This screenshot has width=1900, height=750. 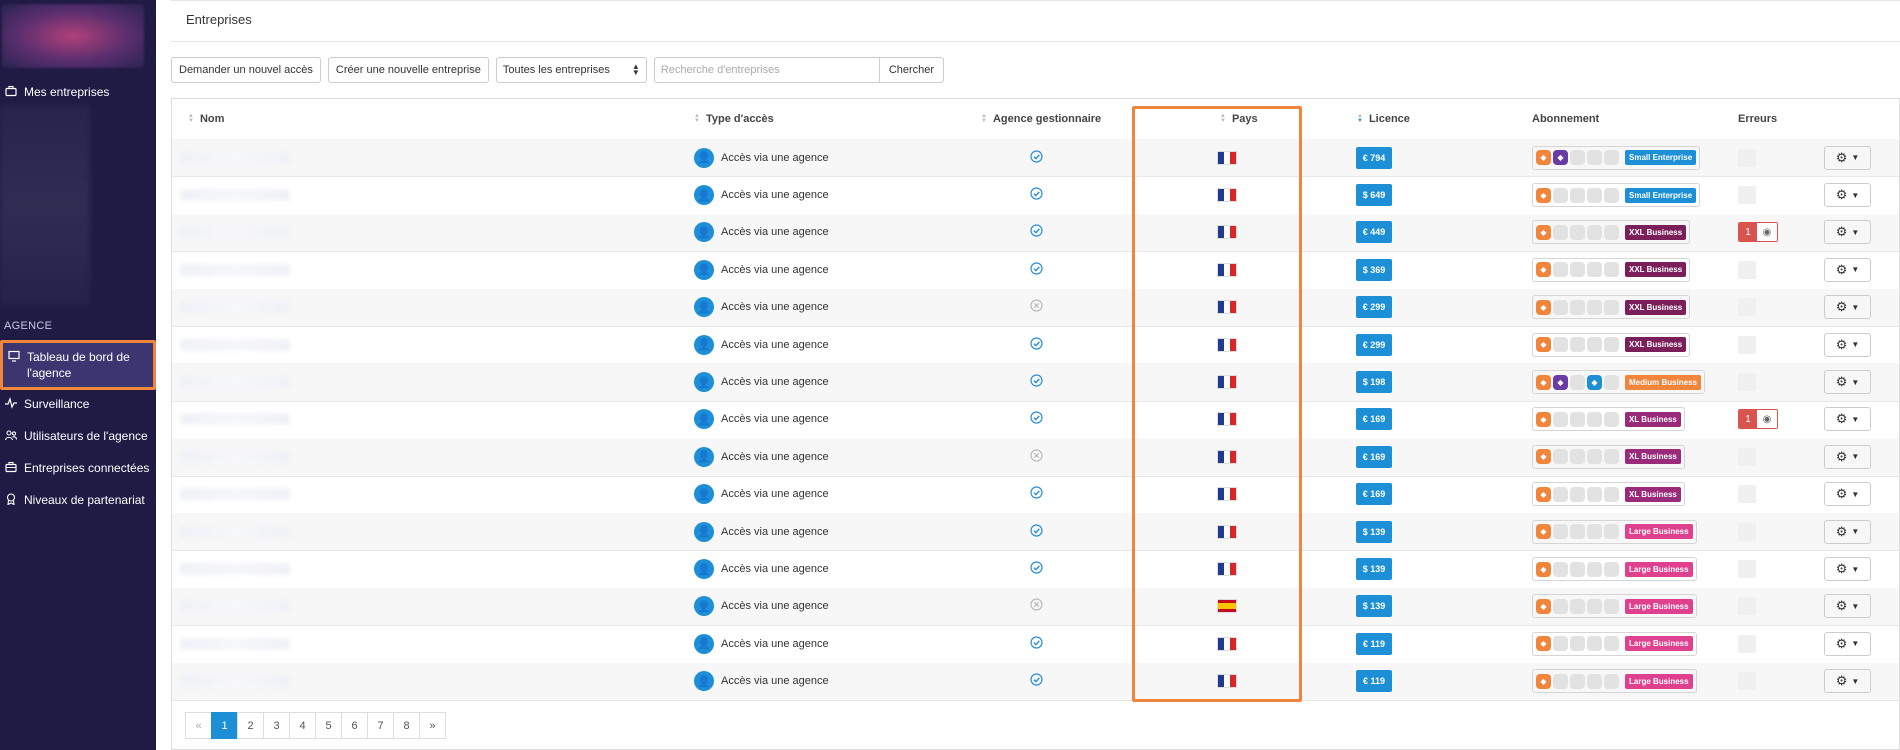 What do you see at coordinates (734, 119) in the screenshot?
I see `column-header-access-type: ▲ ▼ Type d'accès` at bounding box center [734, 119].